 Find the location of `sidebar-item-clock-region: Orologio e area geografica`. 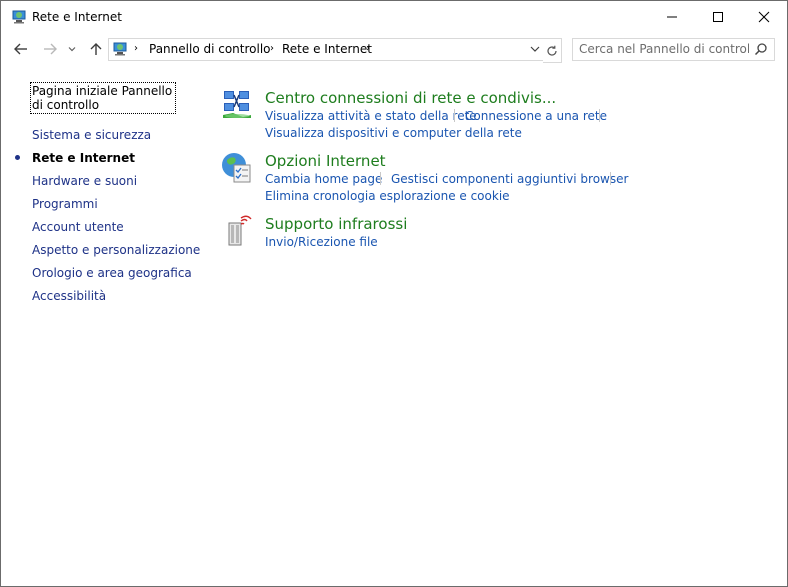

sidebar-item-clock-region: Orologio e area geografica is located at coordinates (112, 273).